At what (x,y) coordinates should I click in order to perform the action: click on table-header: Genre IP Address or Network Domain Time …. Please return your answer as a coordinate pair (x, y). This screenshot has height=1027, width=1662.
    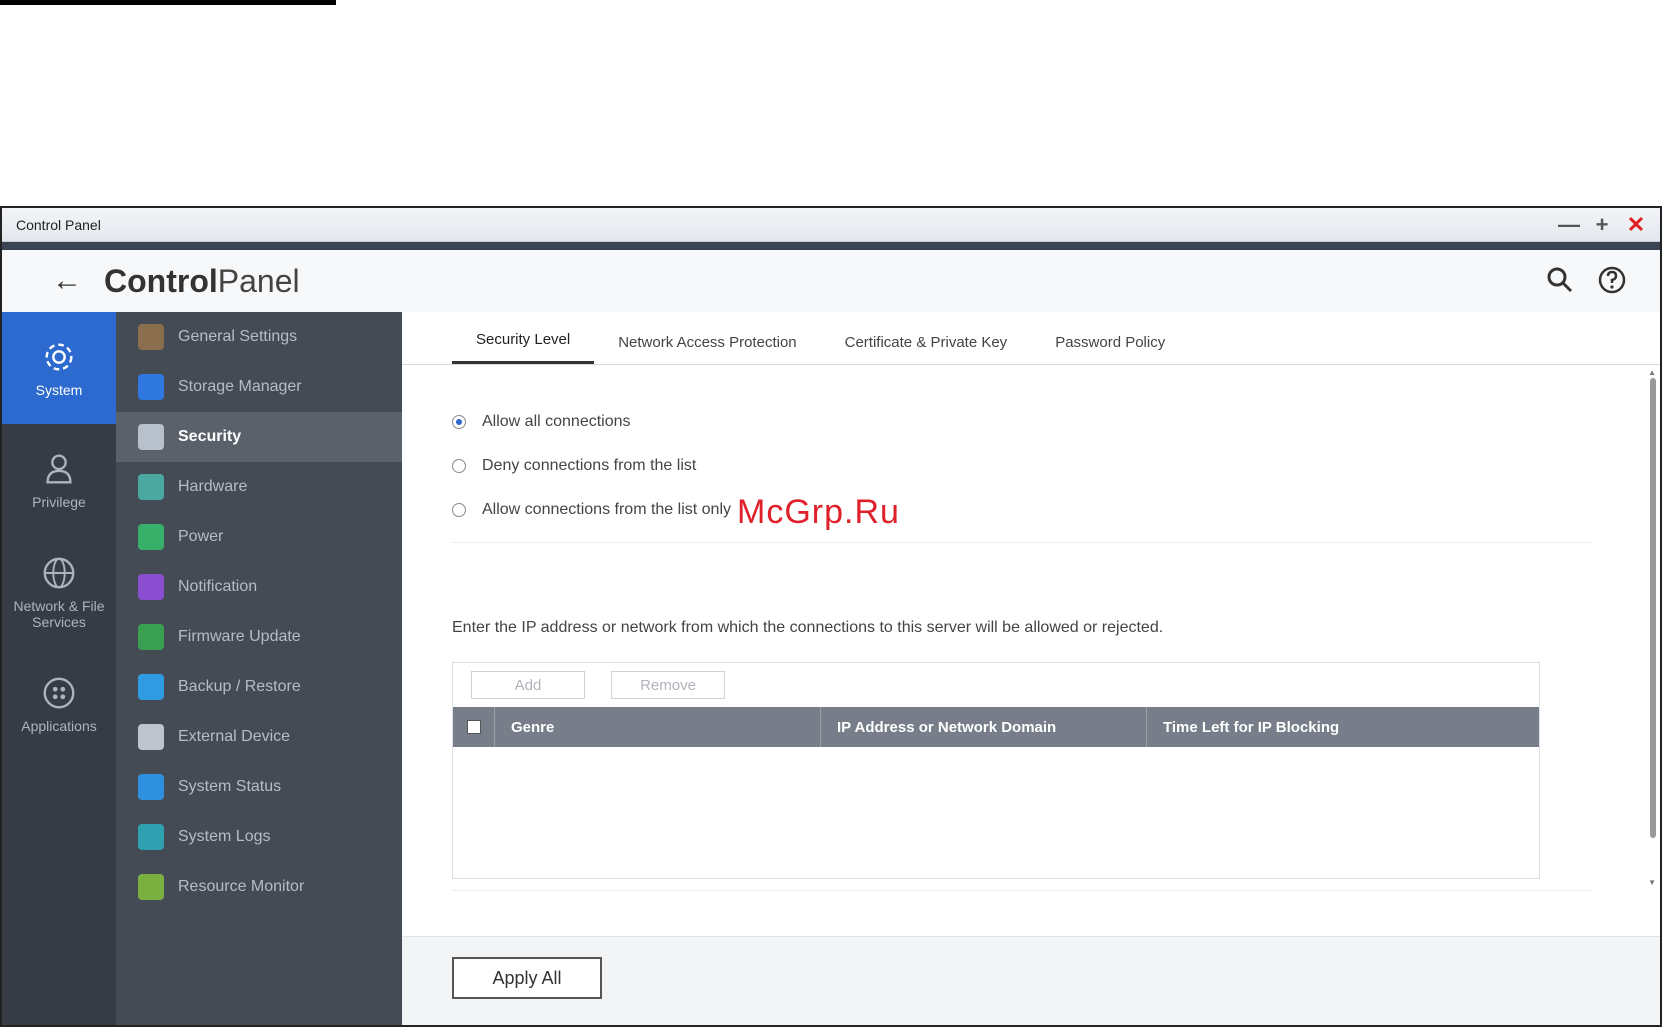
    Looking at the image, I should click on (996, 727).